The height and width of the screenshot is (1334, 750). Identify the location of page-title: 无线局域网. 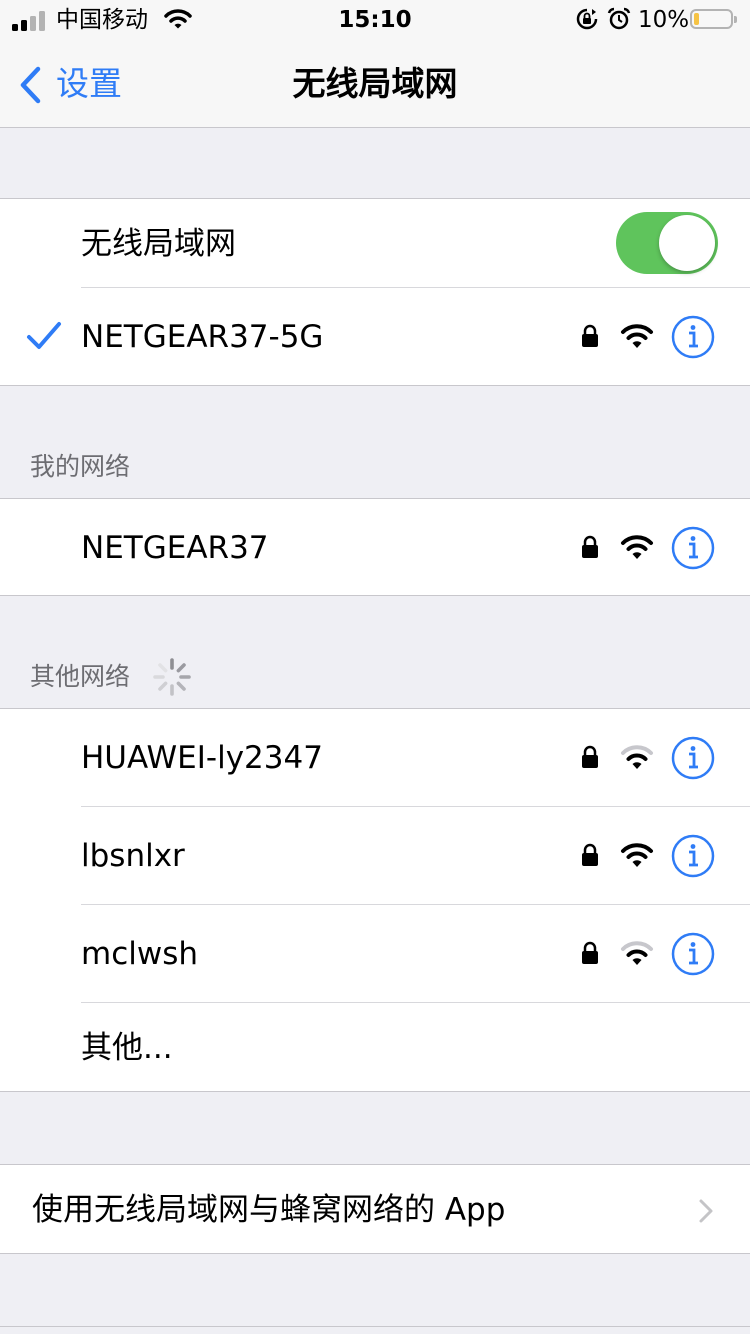
(375, 83).